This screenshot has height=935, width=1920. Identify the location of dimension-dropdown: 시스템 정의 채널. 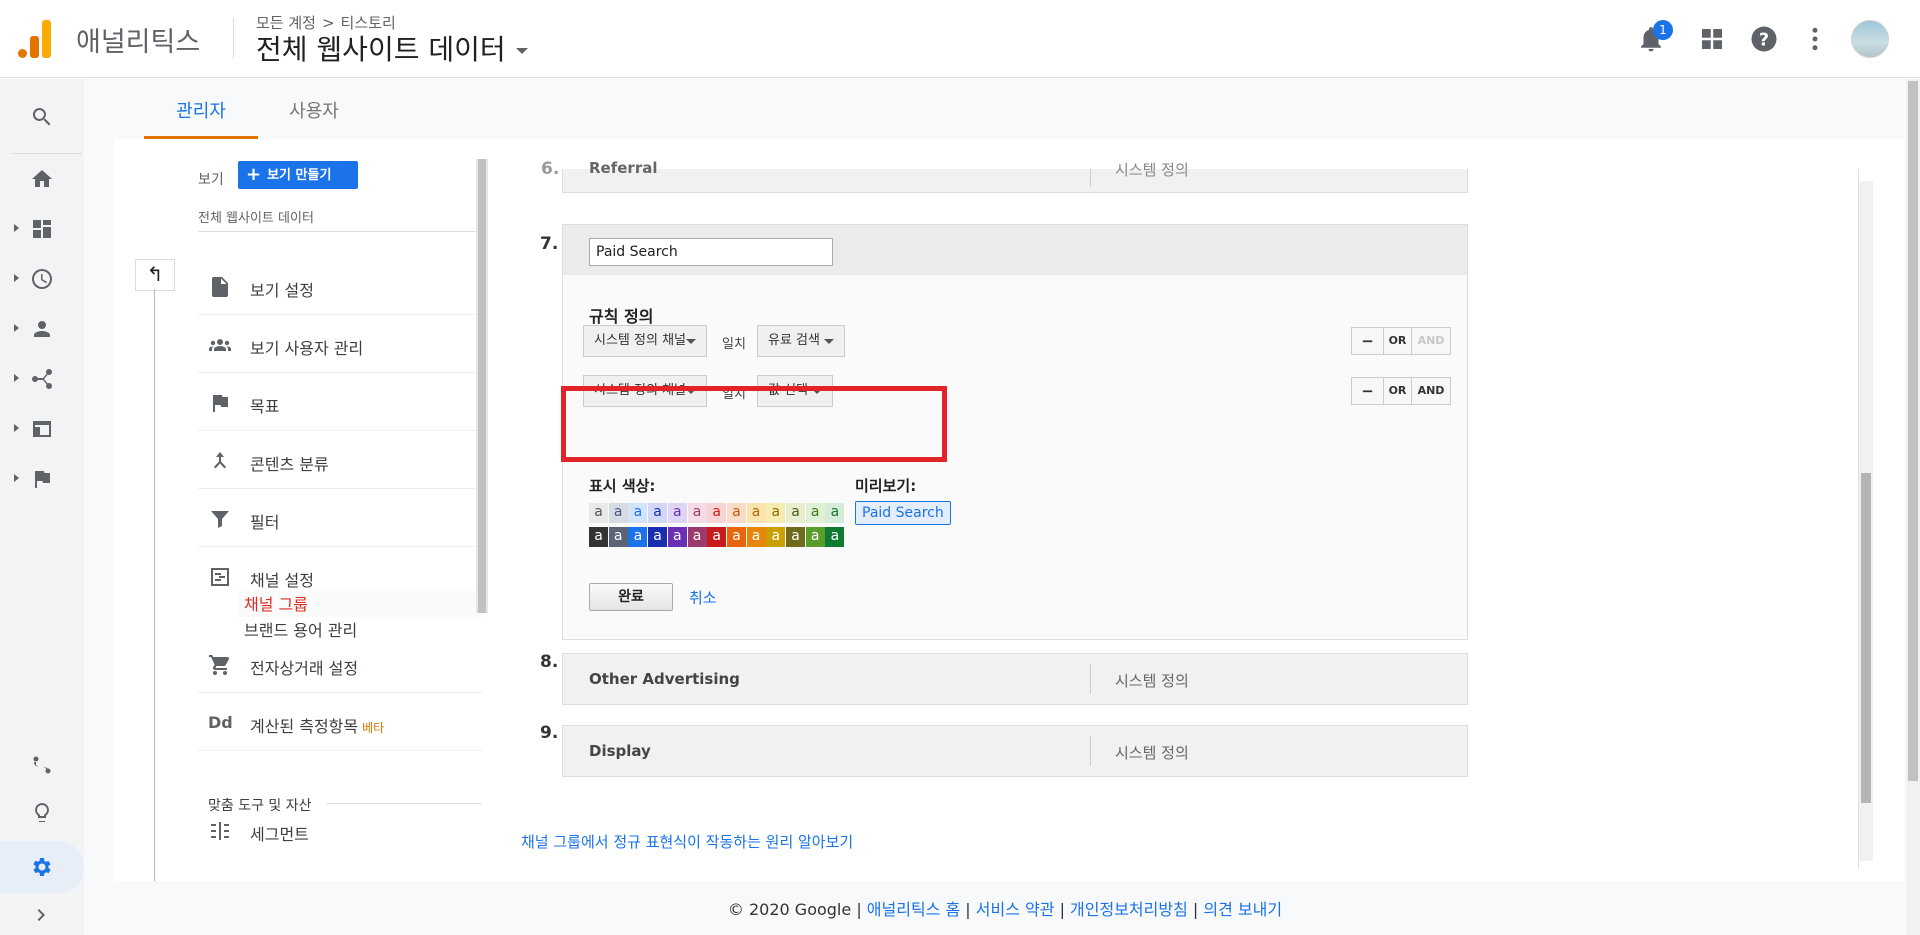
(645, 341).